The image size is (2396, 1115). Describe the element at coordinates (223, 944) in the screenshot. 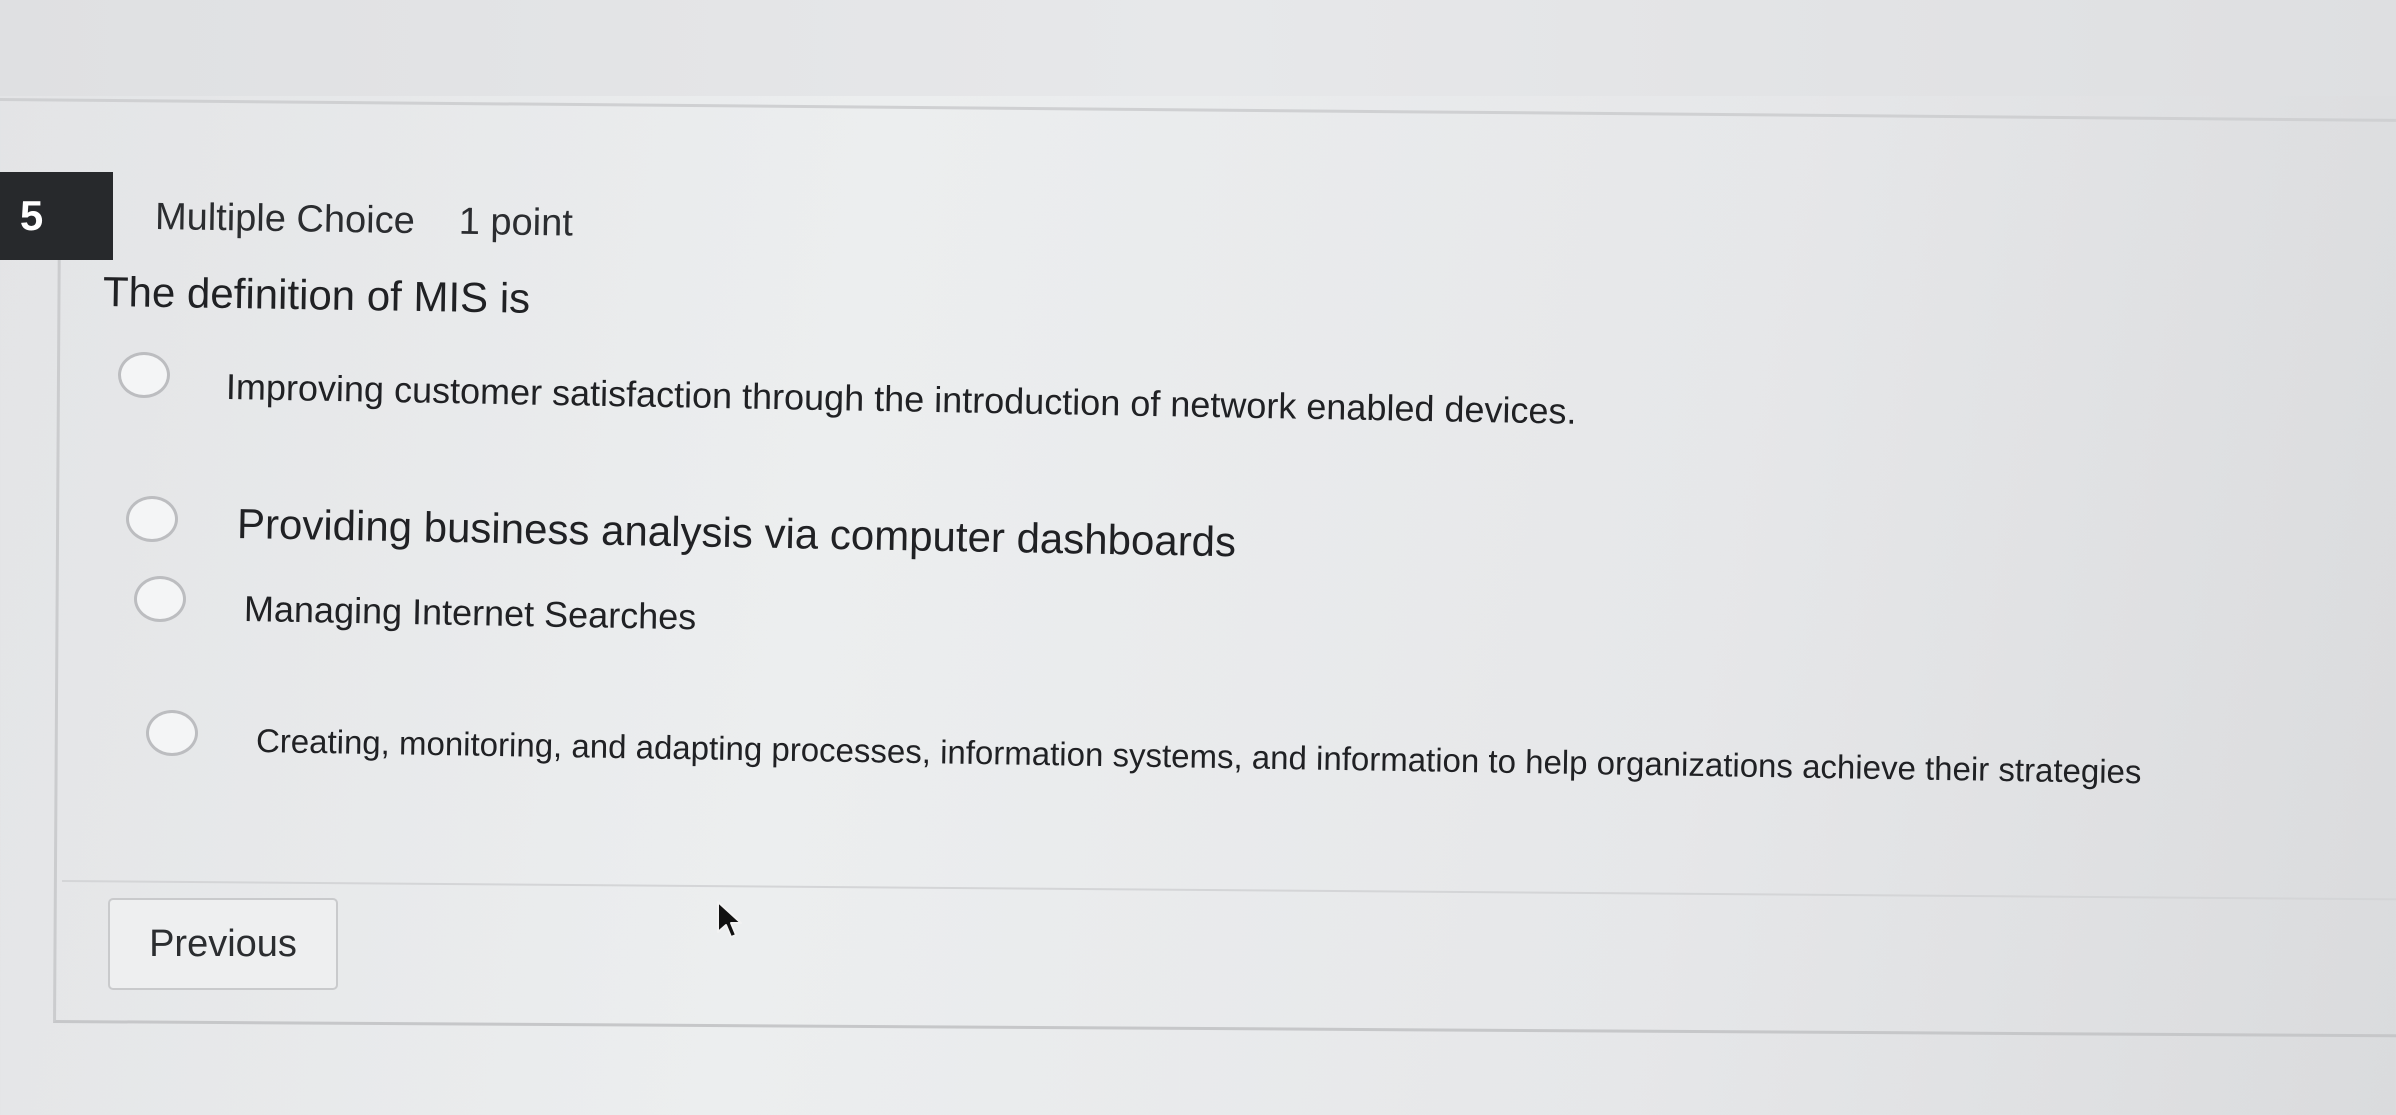

I see `previous-button: Previous` at that location.